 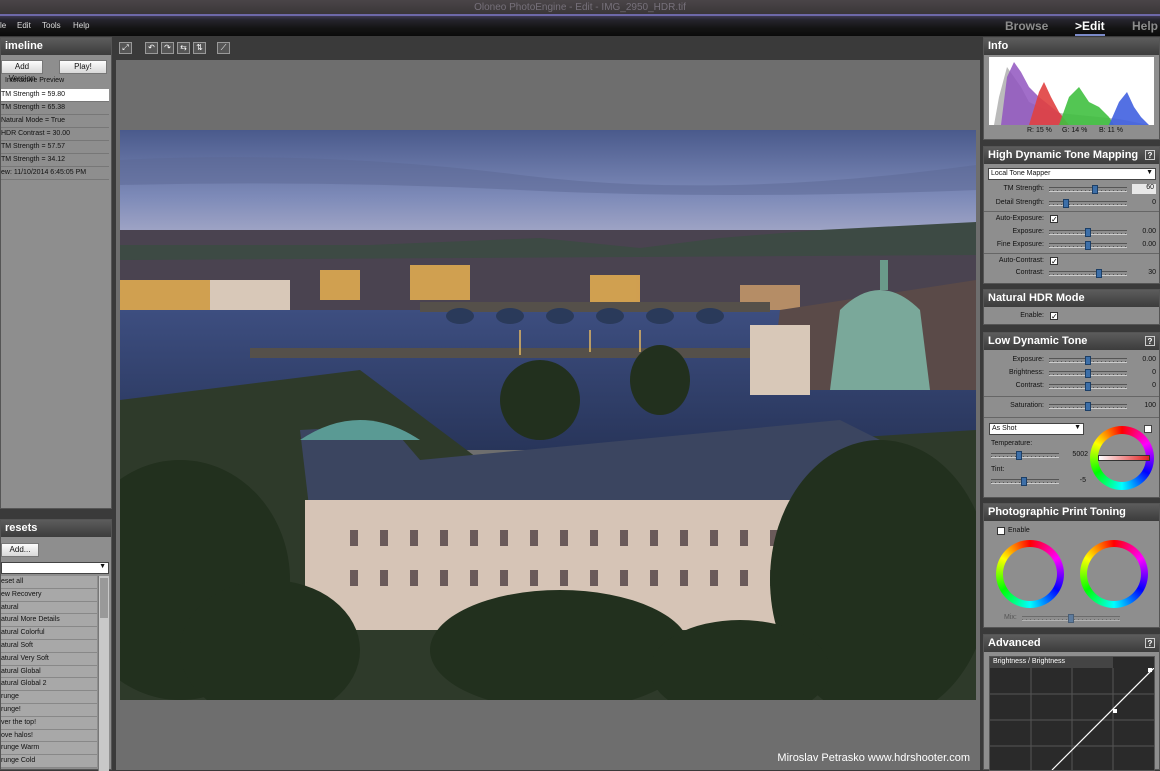 I want to click on fit-view-icon: ⤢, so click(x=125, y=48).